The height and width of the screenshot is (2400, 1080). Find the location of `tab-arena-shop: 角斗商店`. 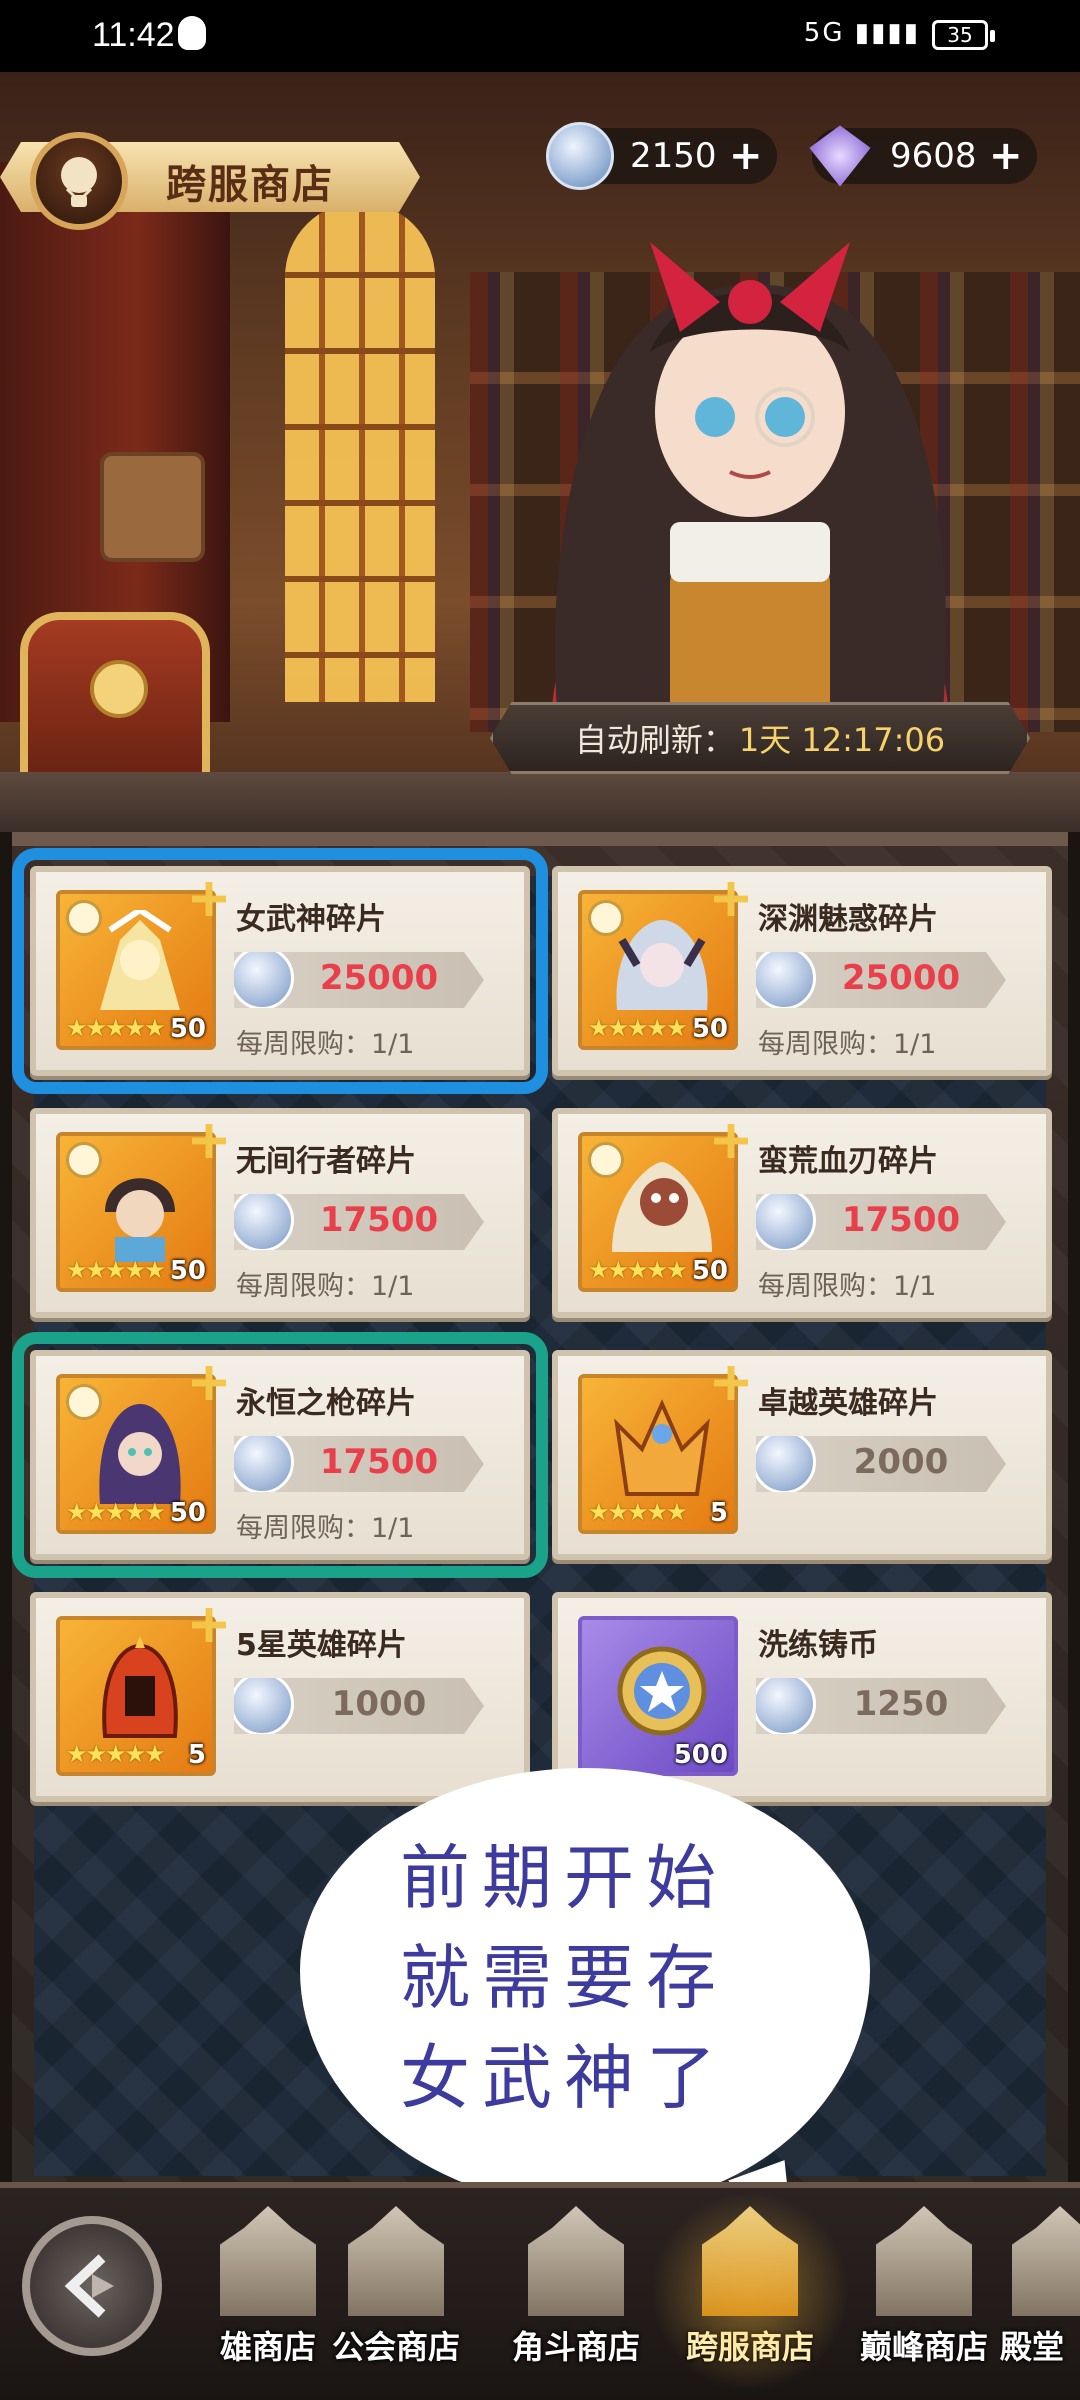

tab-arena-shop: 角斗商店 is located at coordinates (576, 2296).